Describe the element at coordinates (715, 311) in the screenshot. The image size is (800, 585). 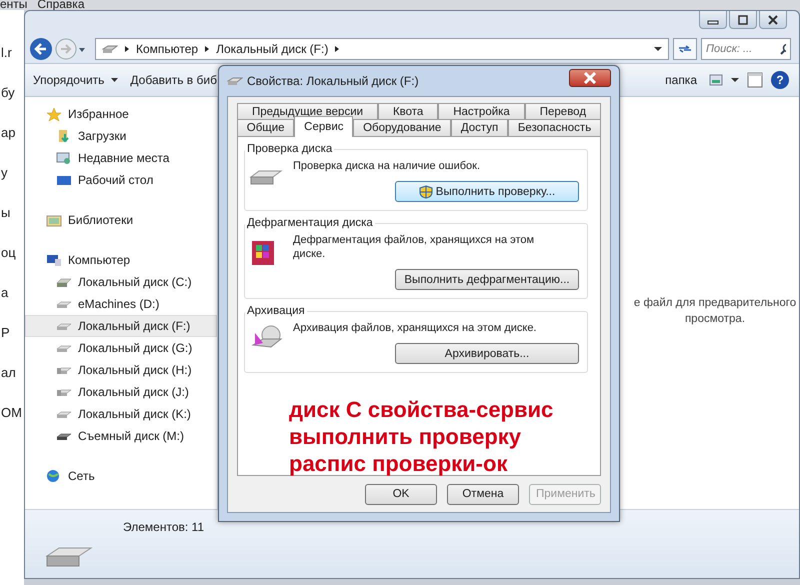
I see `preview-message: е файл для предварительного просмотра.` at that location.